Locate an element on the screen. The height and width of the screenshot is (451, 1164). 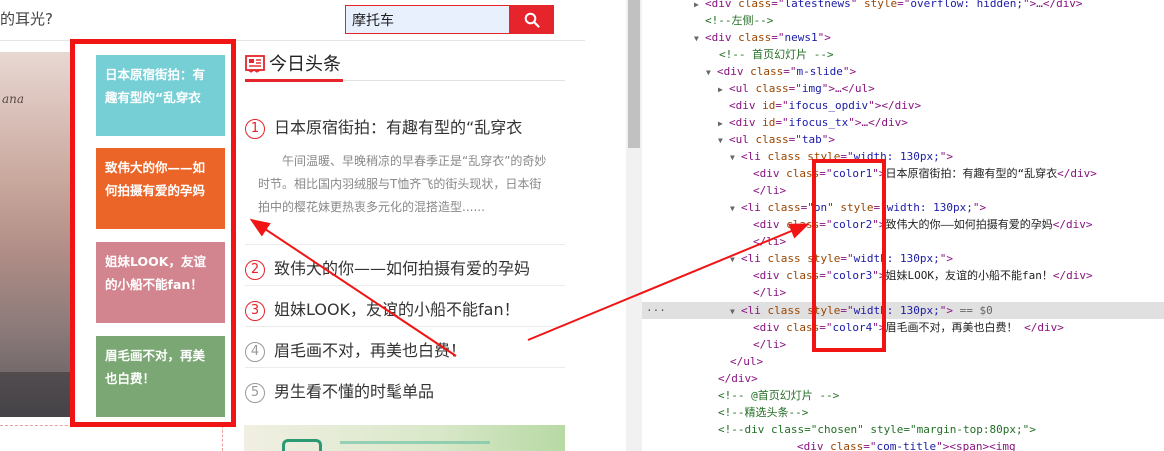
headline-3: 3 姐妹LOOK，友谊的小船不能fan！ is located at coordinates (382, 308).